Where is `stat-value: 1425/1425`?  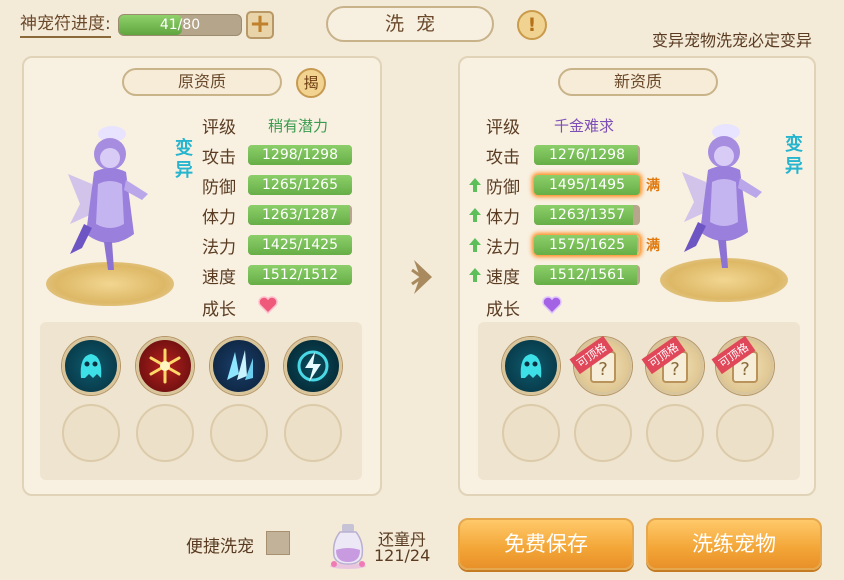
stat-value: 1425/1425 is located at coordinates (300, 245).